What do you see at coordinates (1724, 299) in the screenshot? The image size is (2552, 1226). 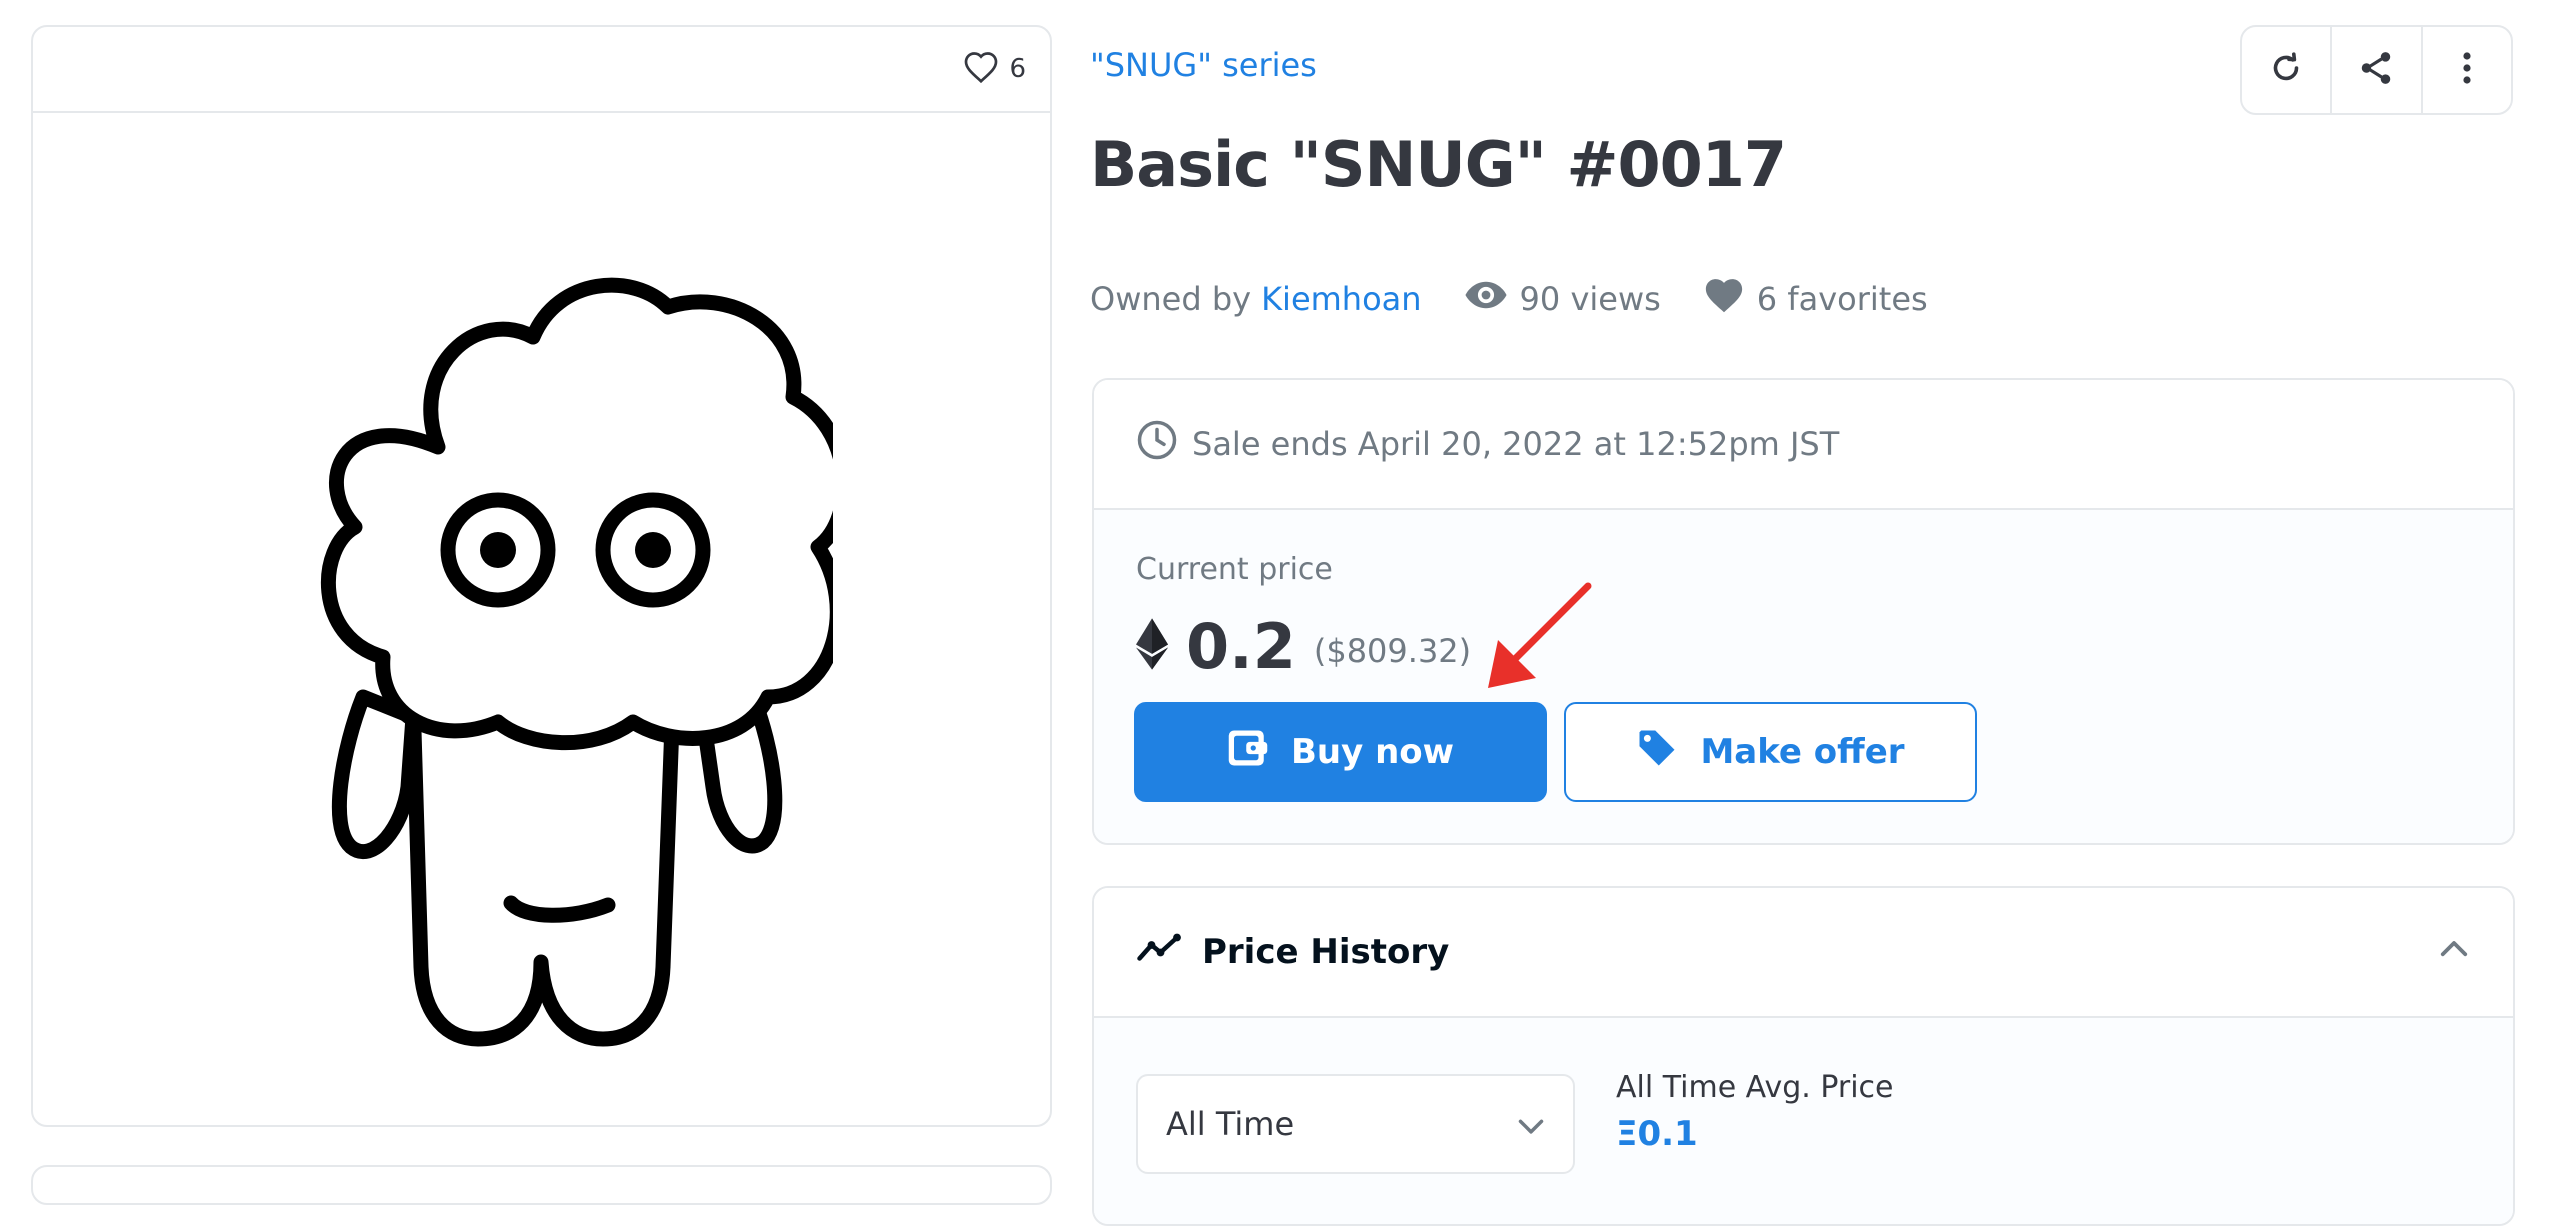 I see `heart-filled-icon` at bounding box center [1724, 299].